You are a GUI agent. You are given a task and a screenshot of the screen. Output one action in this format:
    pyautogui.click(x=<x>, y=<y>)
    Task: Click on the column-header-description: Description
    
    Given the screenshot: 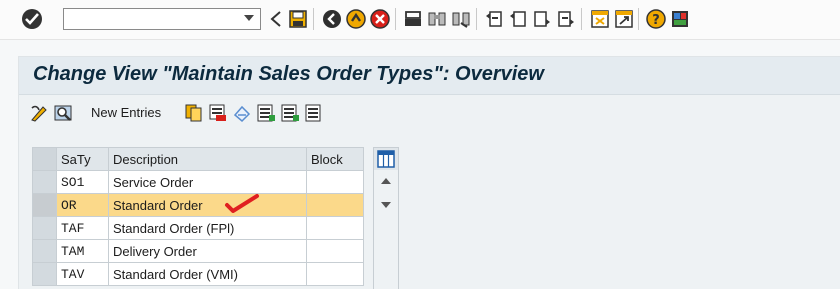 What is the action you would take?
    pyautogui.click(x=207, y=159)
    